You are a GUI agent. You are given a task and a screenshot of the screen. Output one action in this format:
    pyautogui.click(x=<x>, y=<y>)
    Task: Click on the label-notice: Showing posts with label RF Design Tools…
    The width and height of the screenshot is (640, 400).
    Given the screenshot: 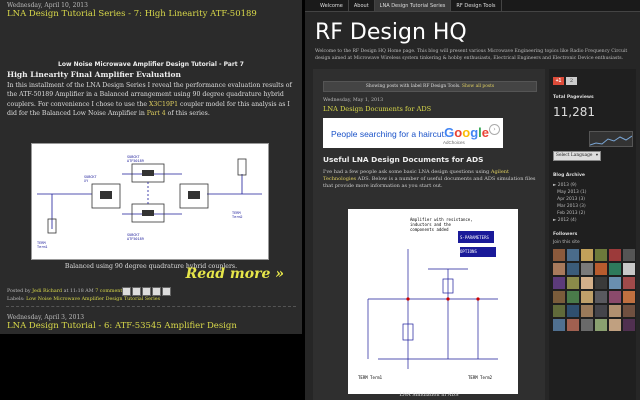 What is the action you would take?
    pyautogui.click(x=430, y=86)
    